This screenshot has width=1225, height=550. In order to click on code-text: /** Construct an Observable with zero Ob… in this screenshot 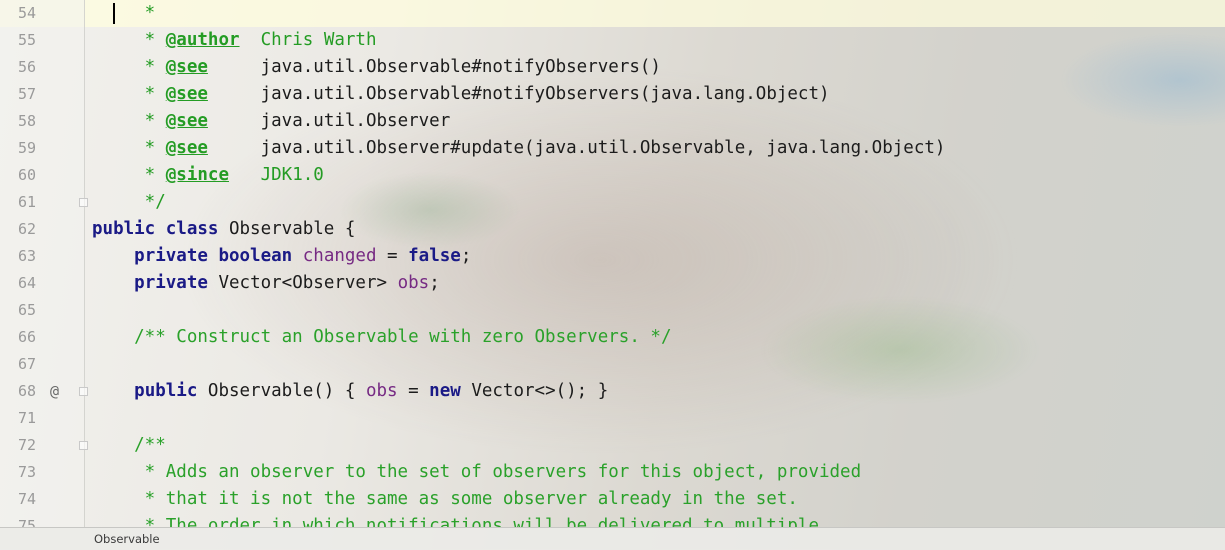, I will do `click(381, 337)`.